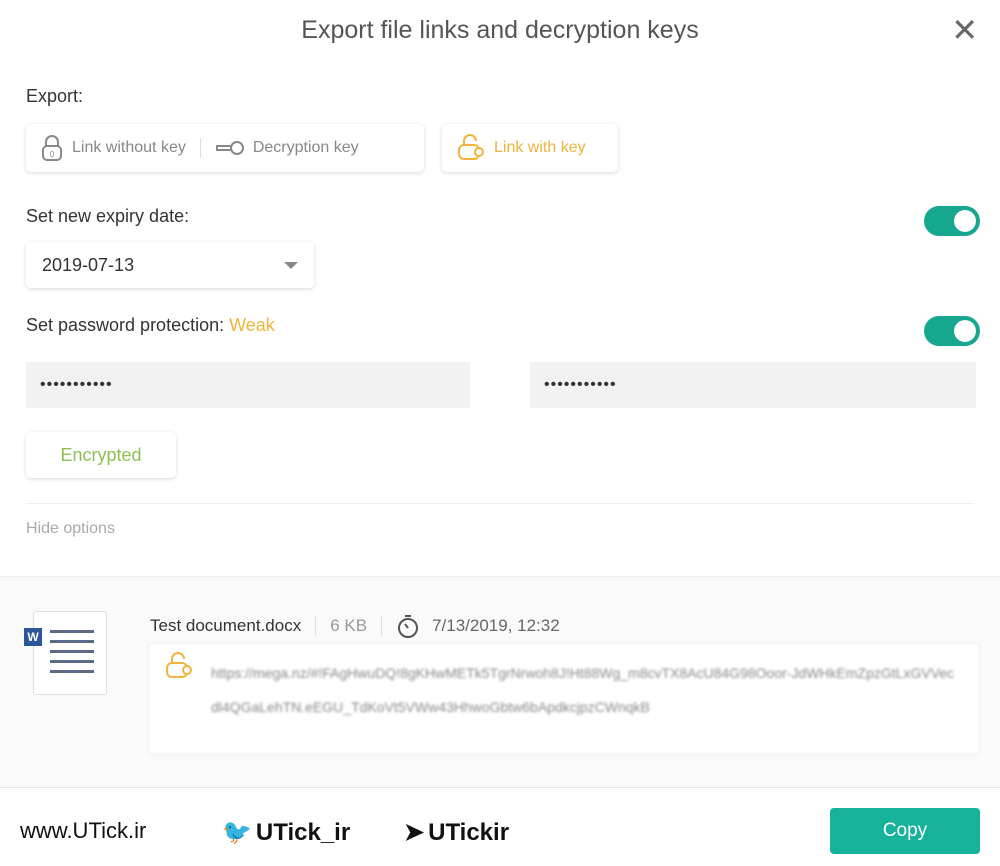  I want to click on key-icon, so click(229, 148).